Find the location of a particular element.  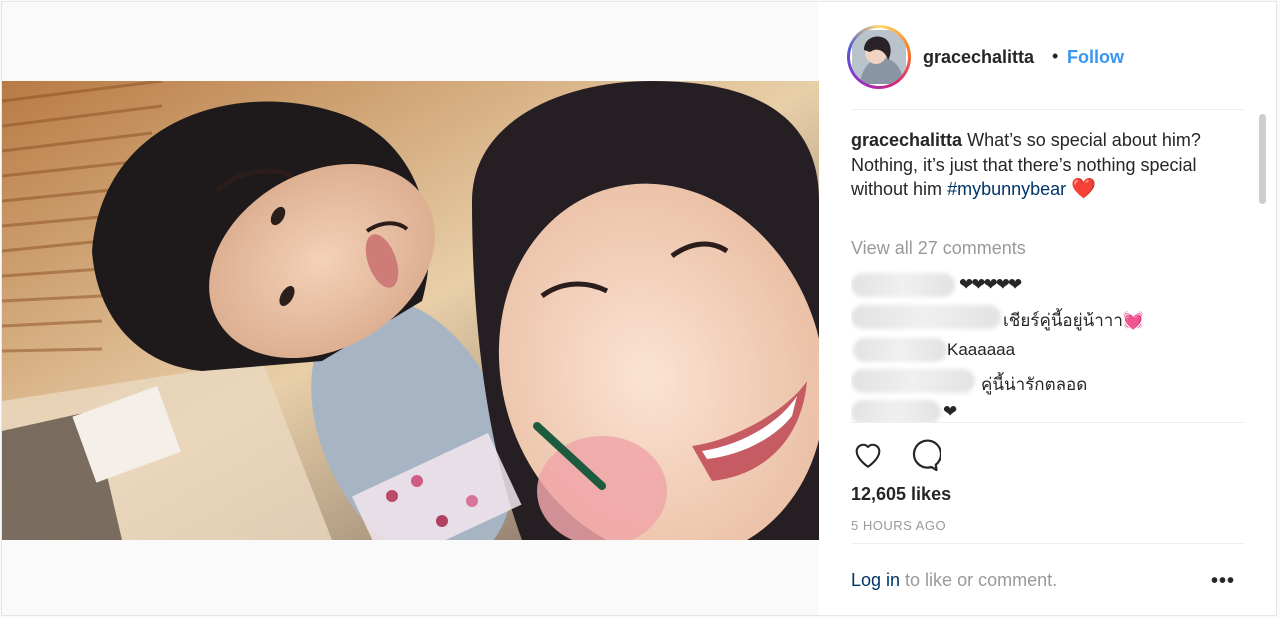

post-timestamp: 5 HOURS AGO is located at coordinates (898, 525).